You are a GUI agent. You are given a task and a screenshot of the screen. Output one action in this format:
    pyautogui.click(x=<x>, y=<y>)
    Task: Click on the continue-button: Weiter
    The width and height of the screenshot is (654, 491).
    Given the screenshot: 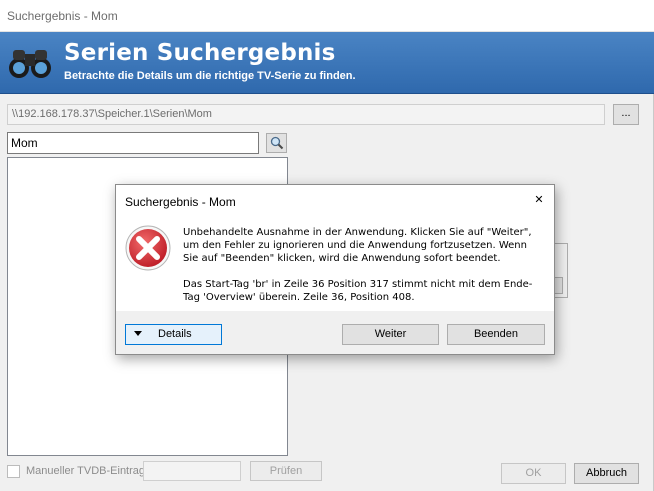 What is the action you would take?
    pyautogui.click(x=390, y=334)
    